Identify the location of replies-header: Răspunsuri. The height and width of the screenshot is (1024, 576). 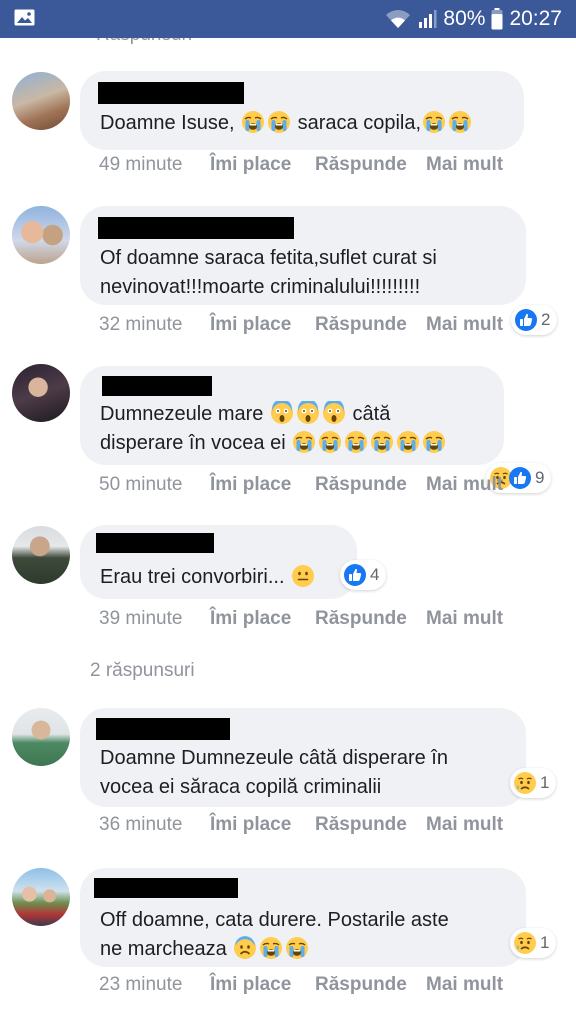
(144, 42).